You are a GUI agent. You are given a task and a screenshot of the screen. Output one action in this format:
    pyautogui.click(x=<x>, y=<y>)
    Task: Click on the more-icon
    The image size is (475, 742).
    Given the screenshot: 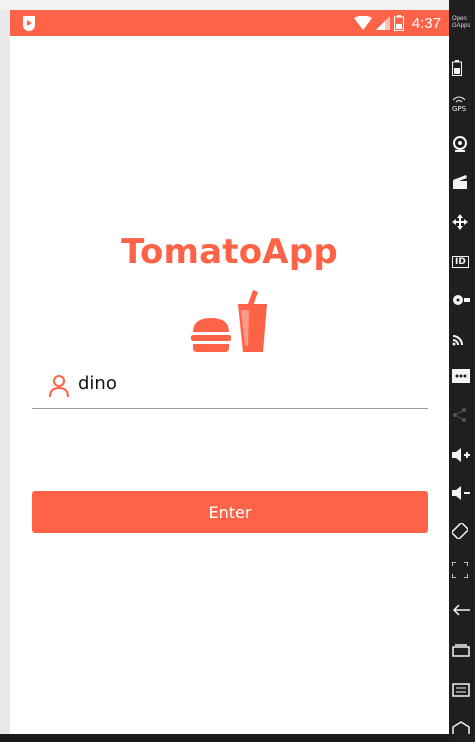 What is the action you would take?
    pyautogui.click(x=462, y=376)
    